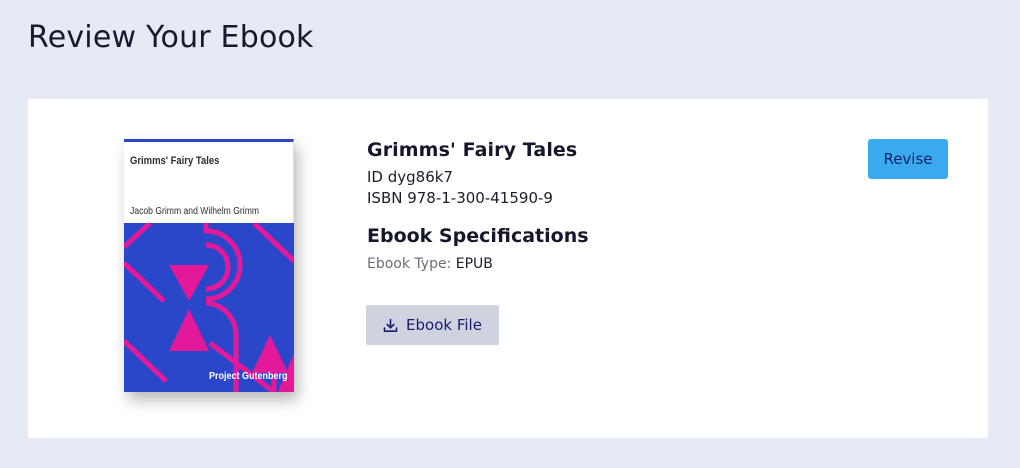 The width and height of the screenshot is (1020, 468). I want to click on book-title: Grimms' Fairy Tales, so click(472, 150).